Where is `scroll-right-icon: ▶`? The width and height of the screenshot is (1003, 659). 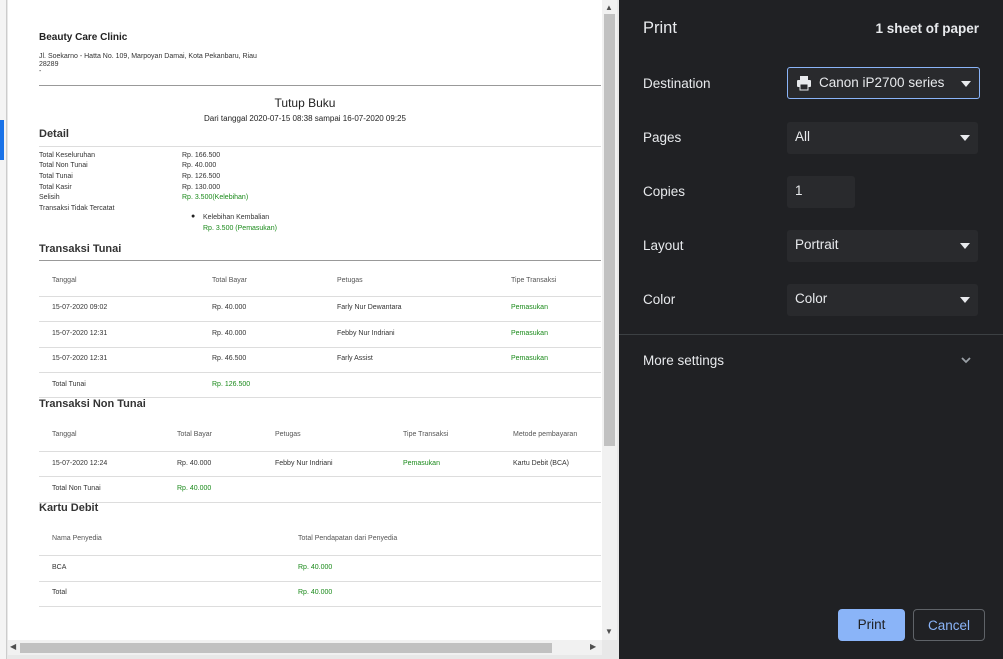
scroll-right-icon: ▶ is located at coordinates (593, 646).